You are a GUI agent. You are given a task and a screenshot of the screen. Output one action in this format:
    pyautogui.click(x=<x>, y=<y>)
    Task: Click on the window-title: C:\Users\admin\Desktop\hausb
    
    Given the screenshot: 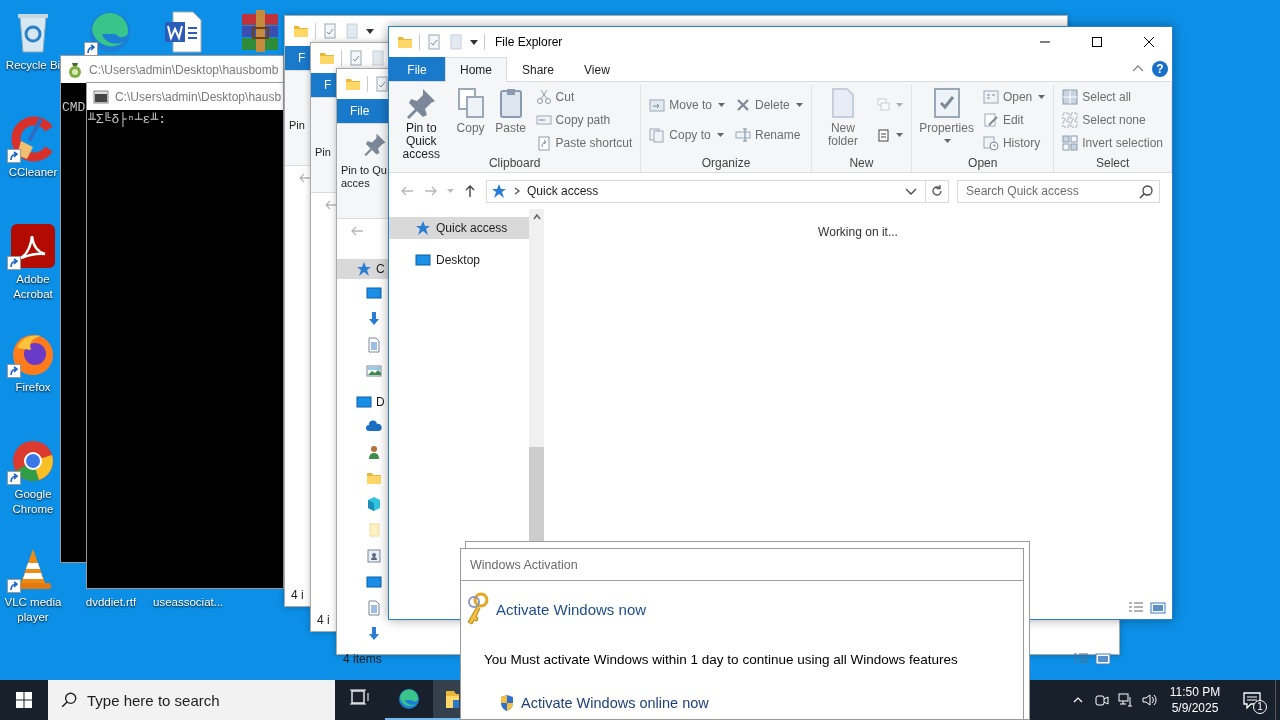 What is the action you would take?
    pyautogui.click(x=198, y=96)
    